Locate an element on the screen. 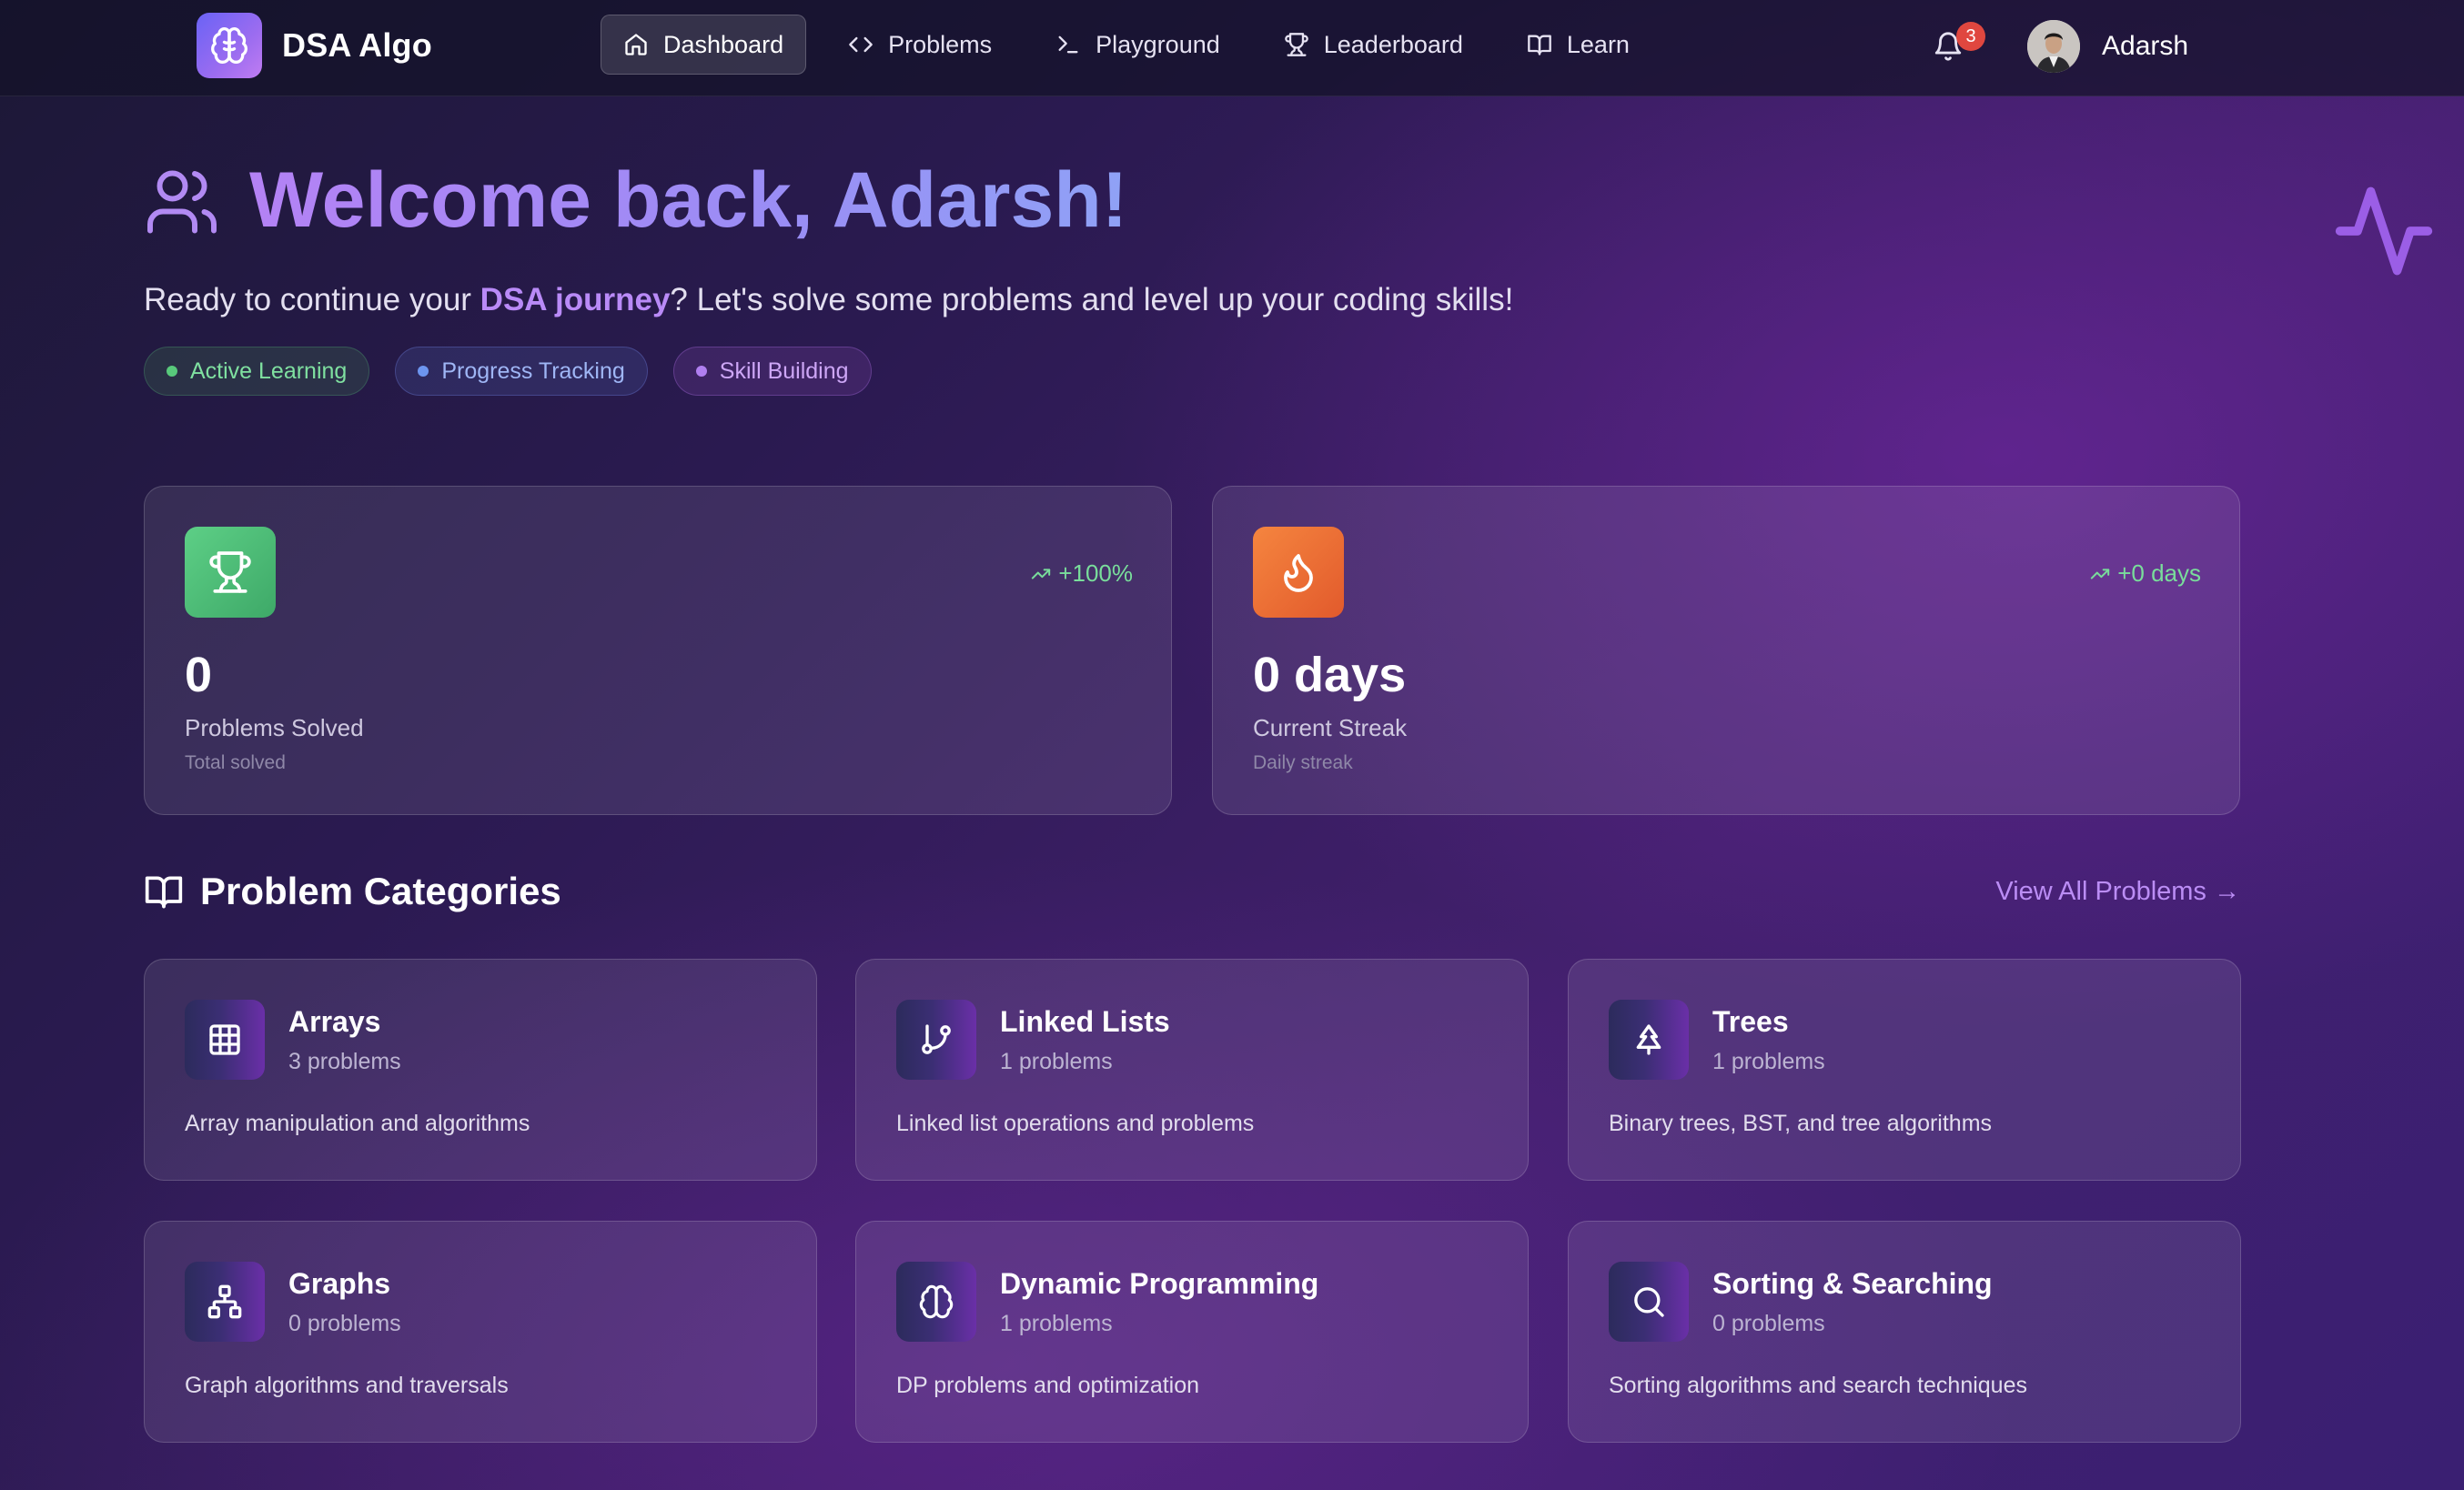 The width and height of the screenshot is (2464, 1490). nav-right: 3 Adarsh is located at coordinates (2056, 46).